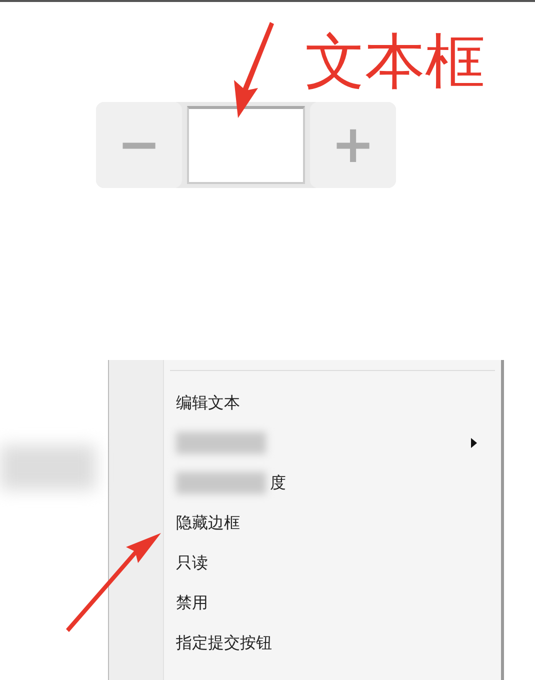  What do you see at coordinates (395, 62) in the screenshot?
I see `annotation-label: 文本框` at bounding box center [395, 62].